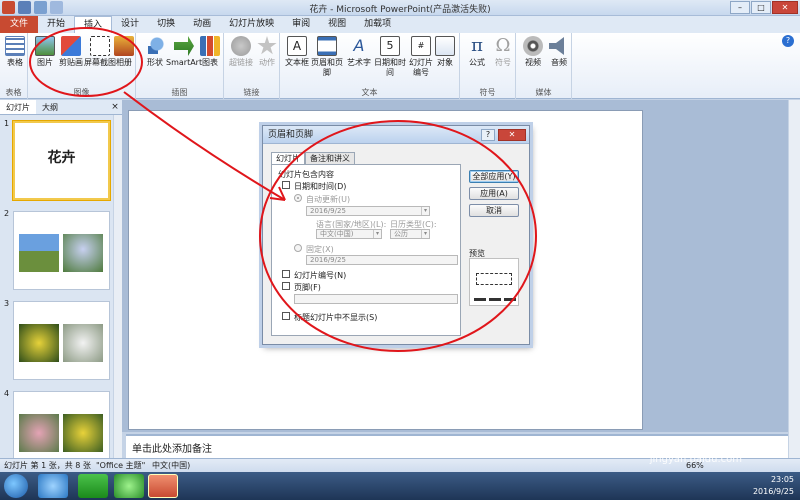 The height and width of the screenshot is (500, 800). What do you see at coordinates (13, 92) in the screenshot?
I see `group-table-label: 表格` at bounding box center [13, 92].